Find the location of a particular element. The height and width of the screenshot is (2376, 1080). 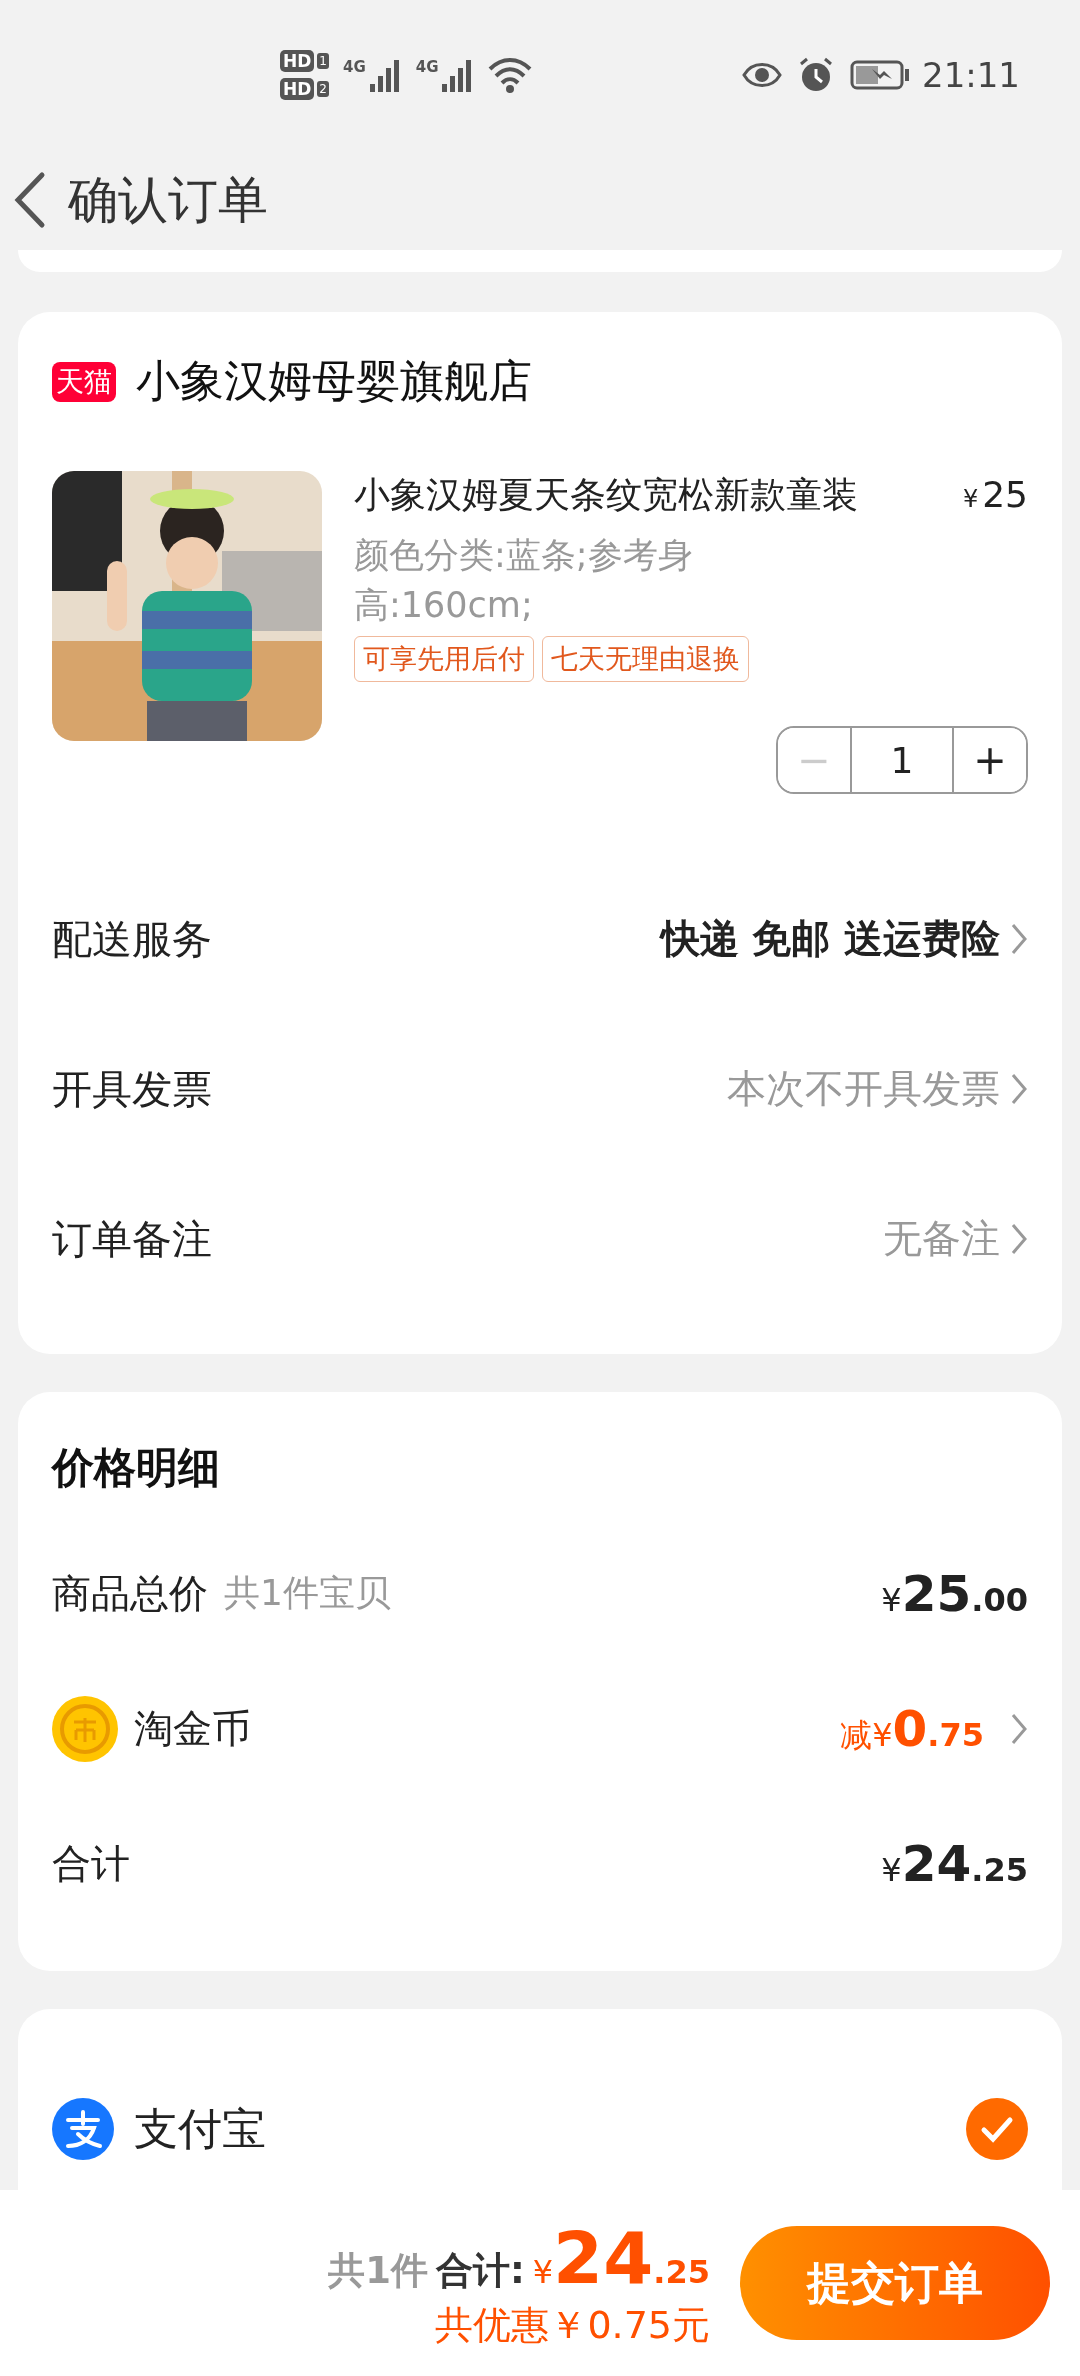

discount-text: 共优惠￥0.75元 is located at coordinates (572, 2325).